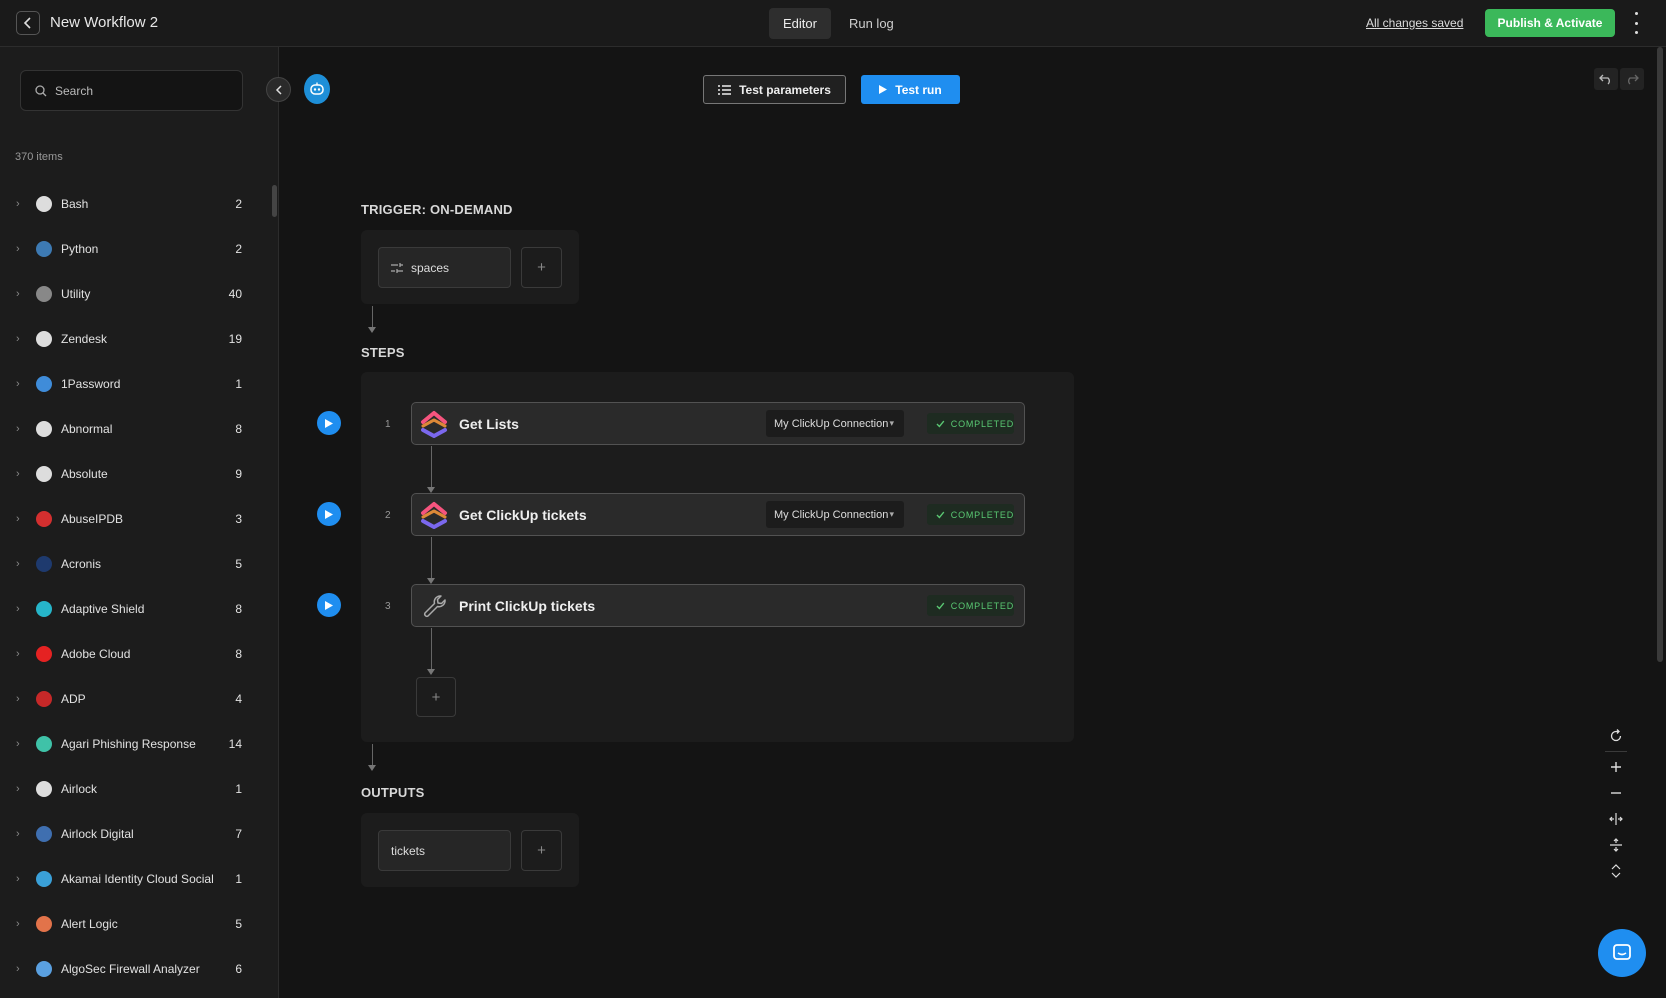  I want to click on test-parameters-button: Test parameters, so click(774, 89).